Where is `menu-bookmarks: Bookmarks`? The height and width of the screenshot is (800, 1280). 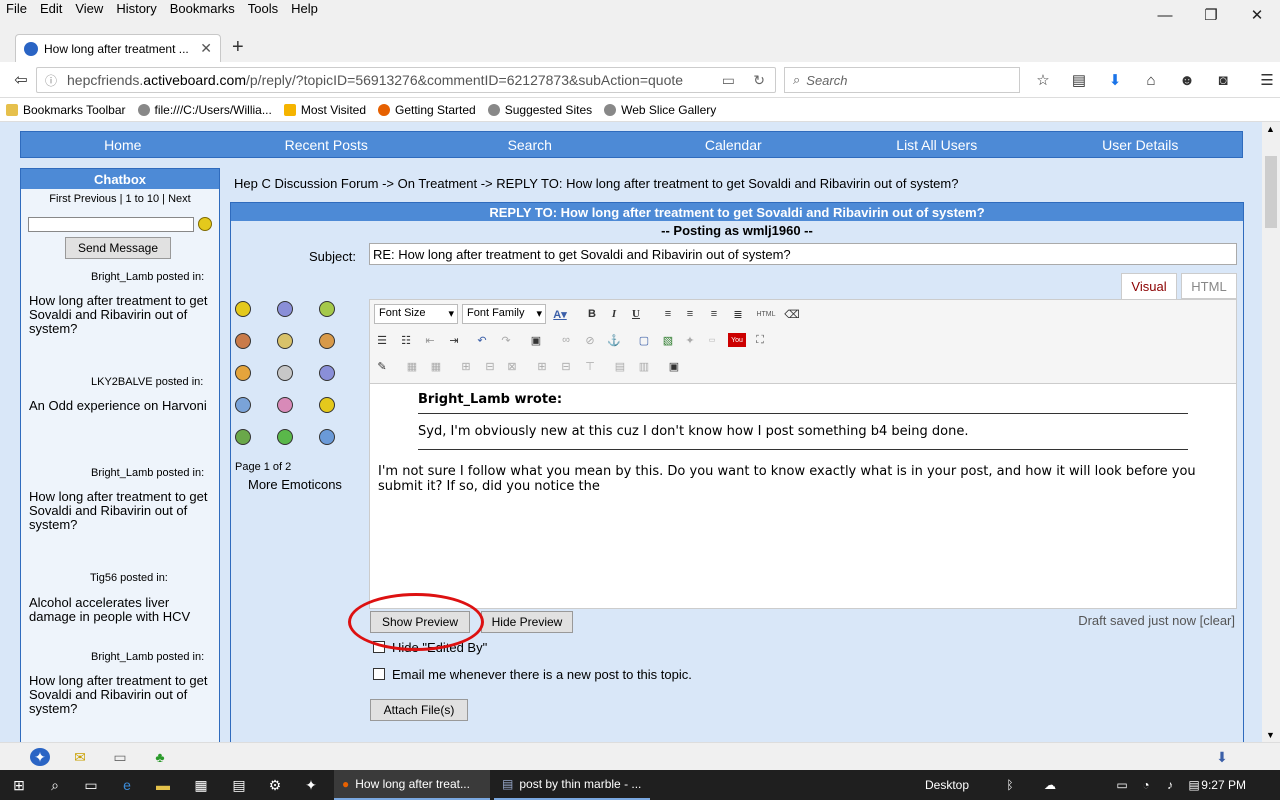
menu-bookmarks: Bookmarks is located at coordinates (202, 8).